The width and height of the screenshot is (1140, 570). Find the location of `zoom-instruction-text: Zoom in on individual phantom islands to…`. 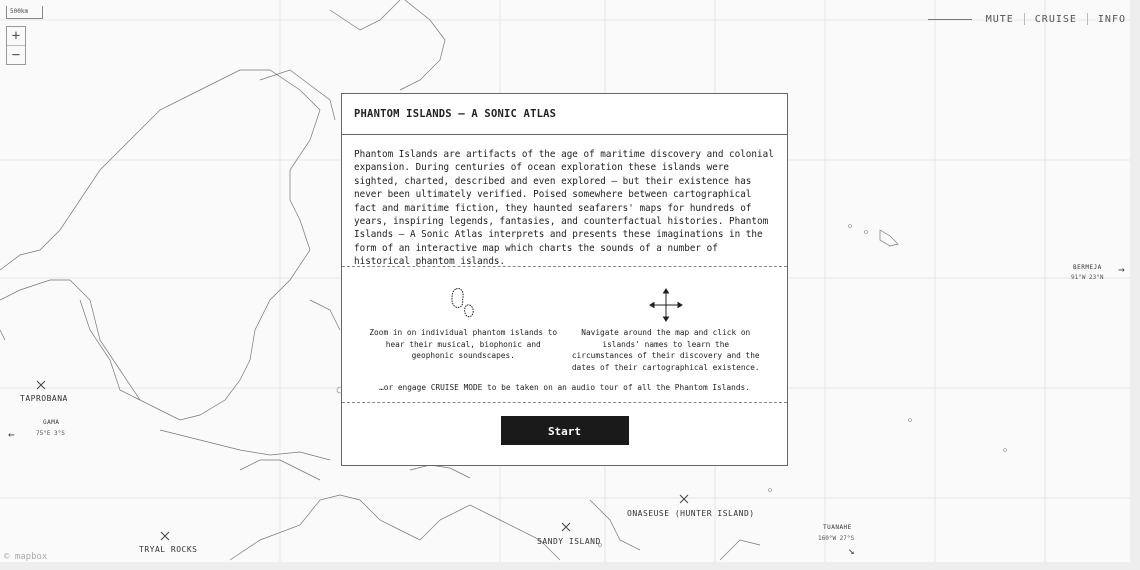

zoom-instruction-text: Zoom in on individual phantom islands to… is located at coordinates (463, 344).